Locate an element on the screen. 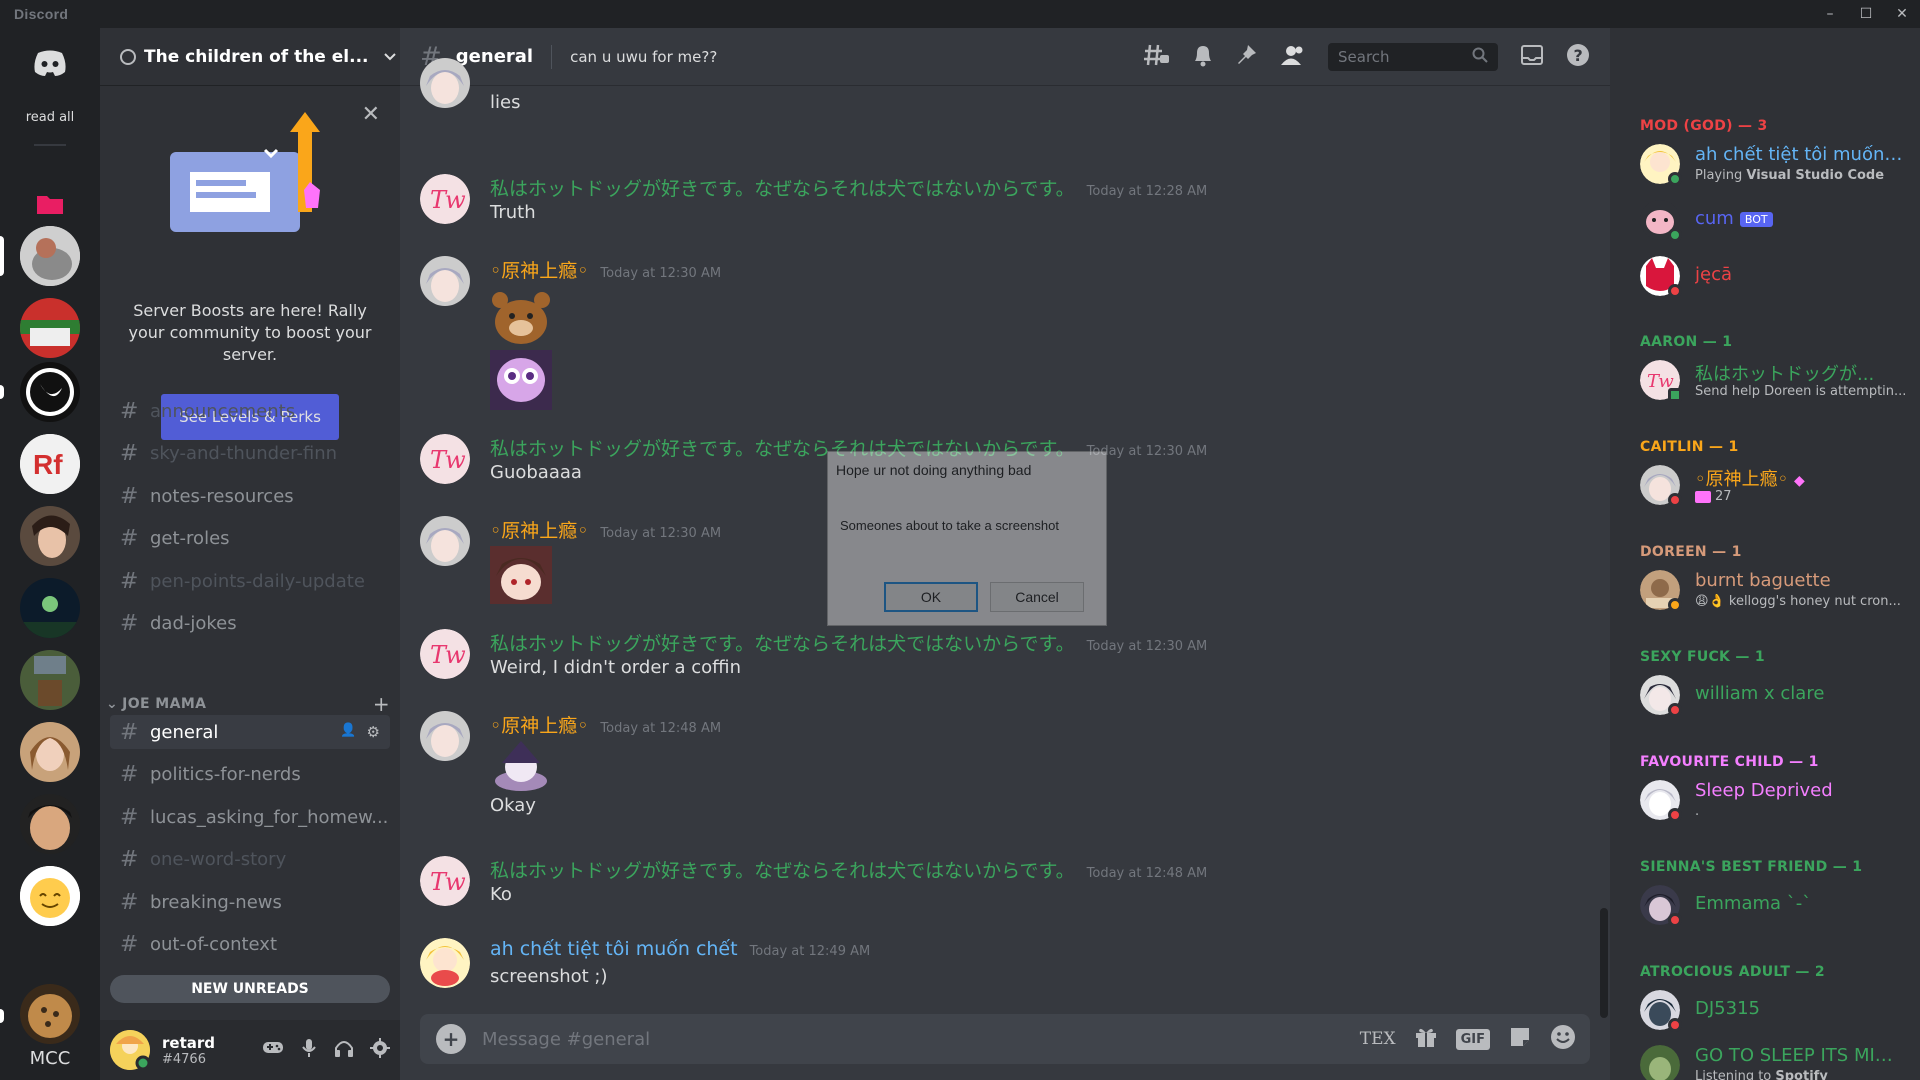 This screenshot has width=1920, height=1080. server-cookie is located at coordinates (50, 1014).